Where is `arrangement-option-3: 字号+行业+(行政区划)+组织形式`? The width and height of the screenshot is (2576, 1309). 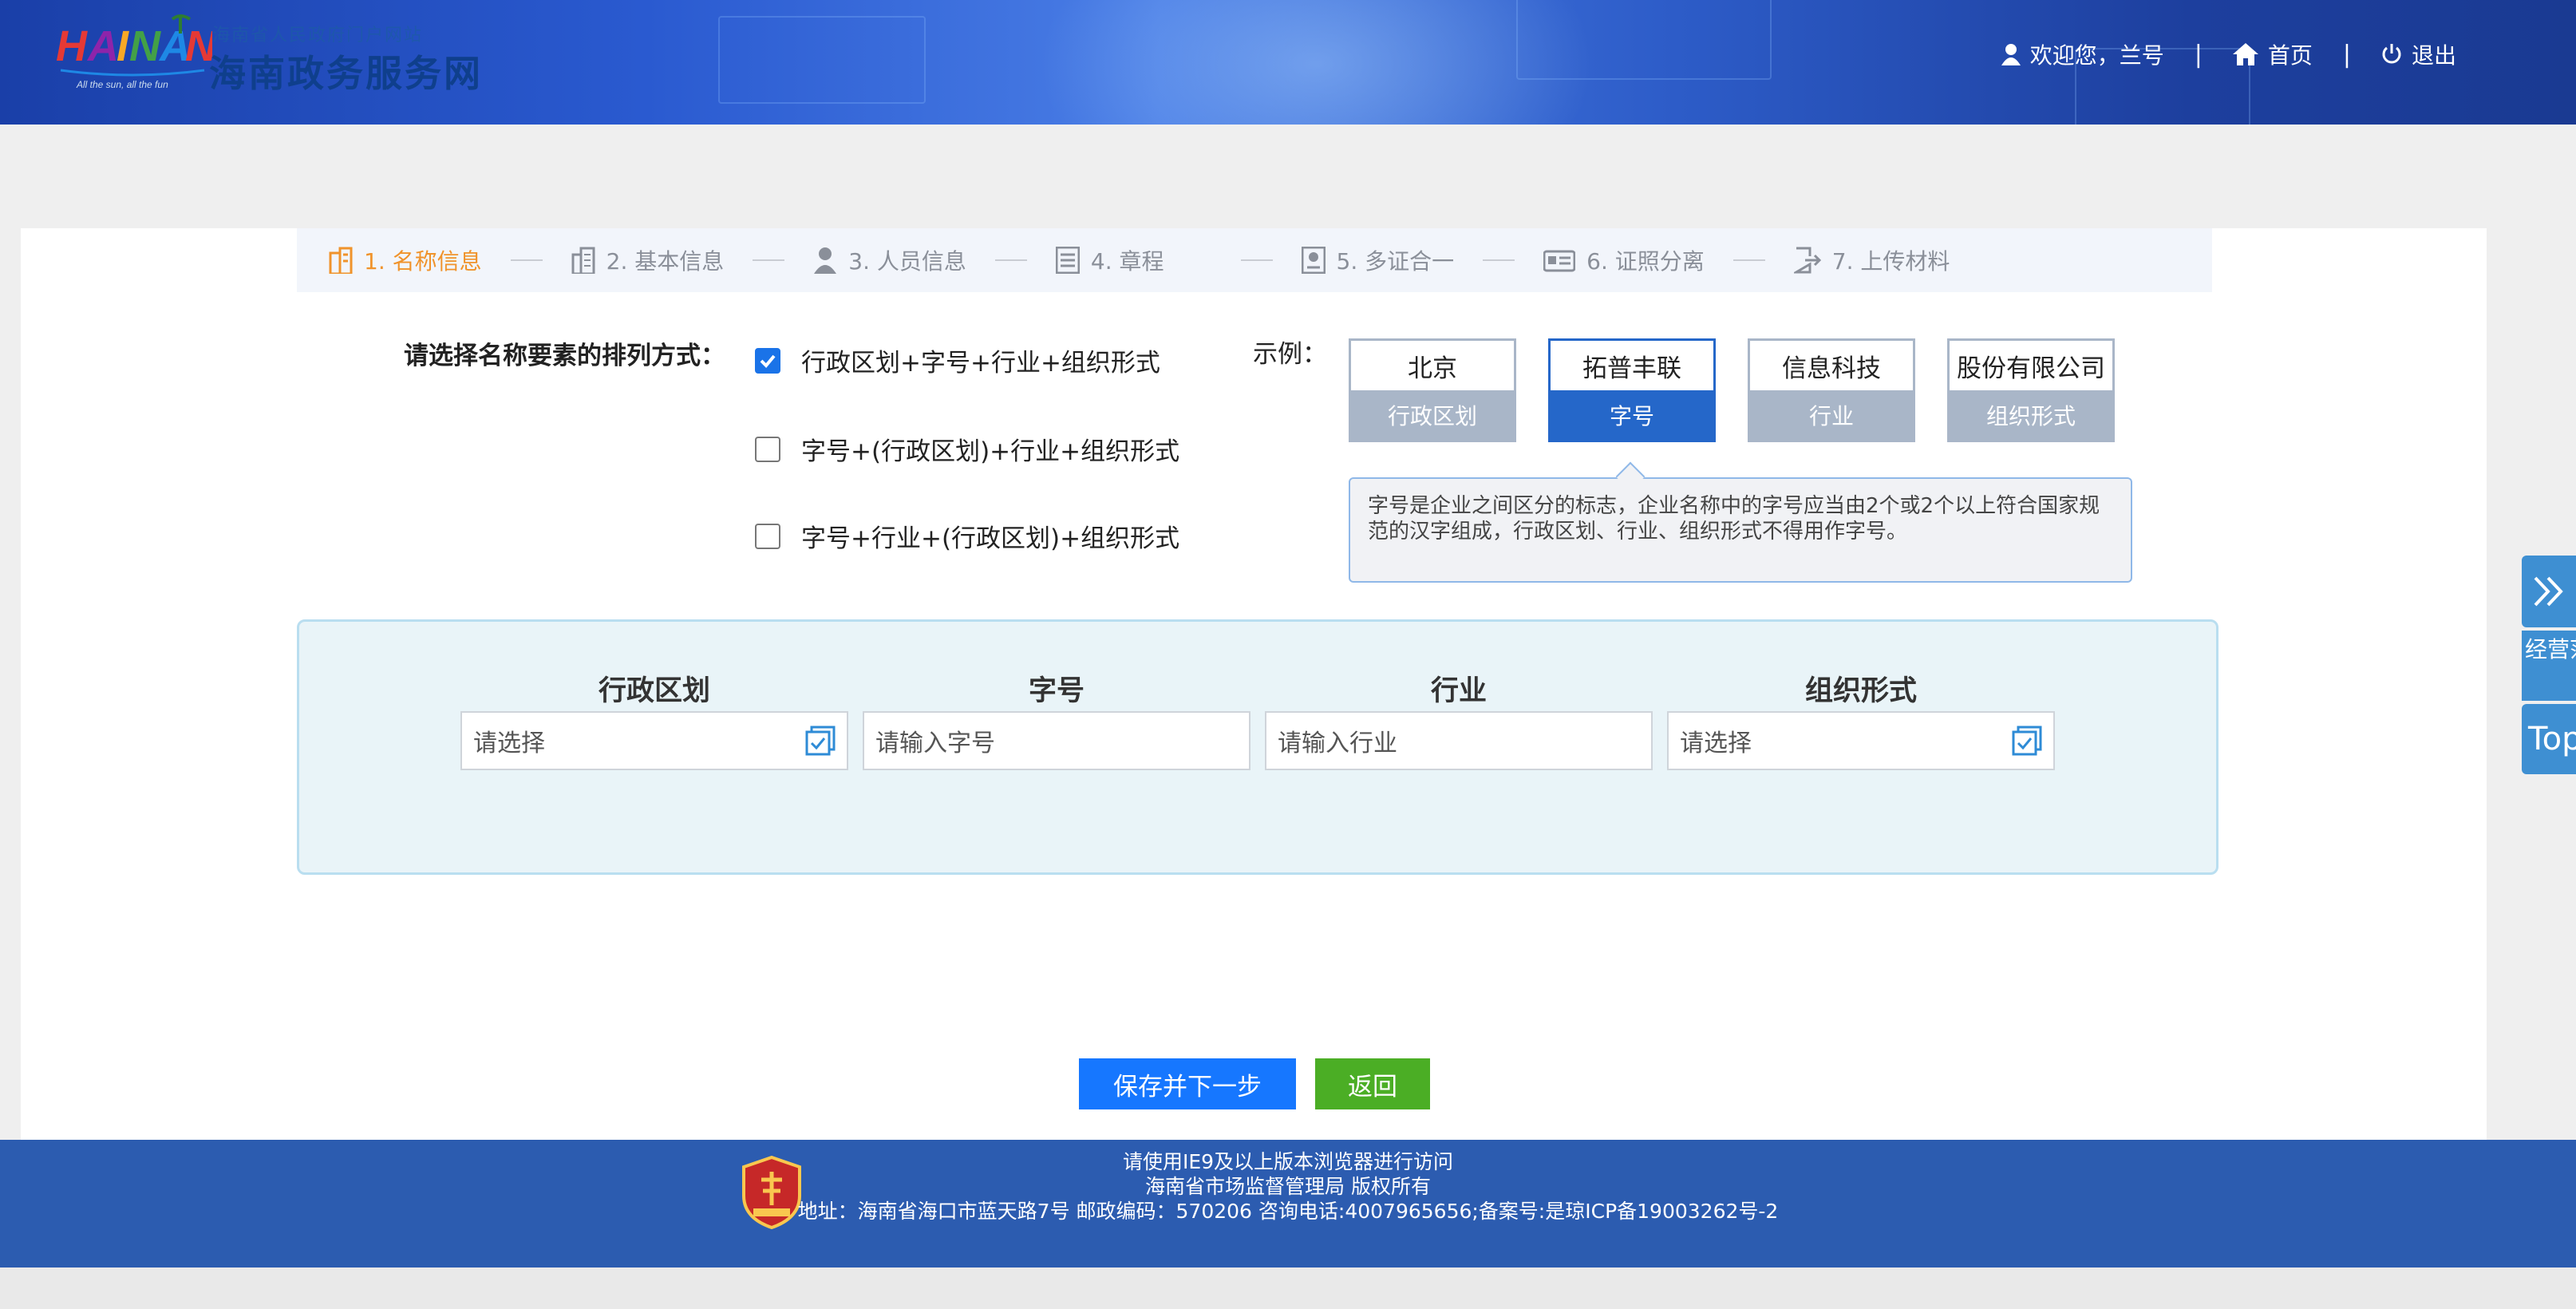 arrangement-option-3: 字号+行业+(行政区划)+组织形式 is located at coordinates (967, 536).